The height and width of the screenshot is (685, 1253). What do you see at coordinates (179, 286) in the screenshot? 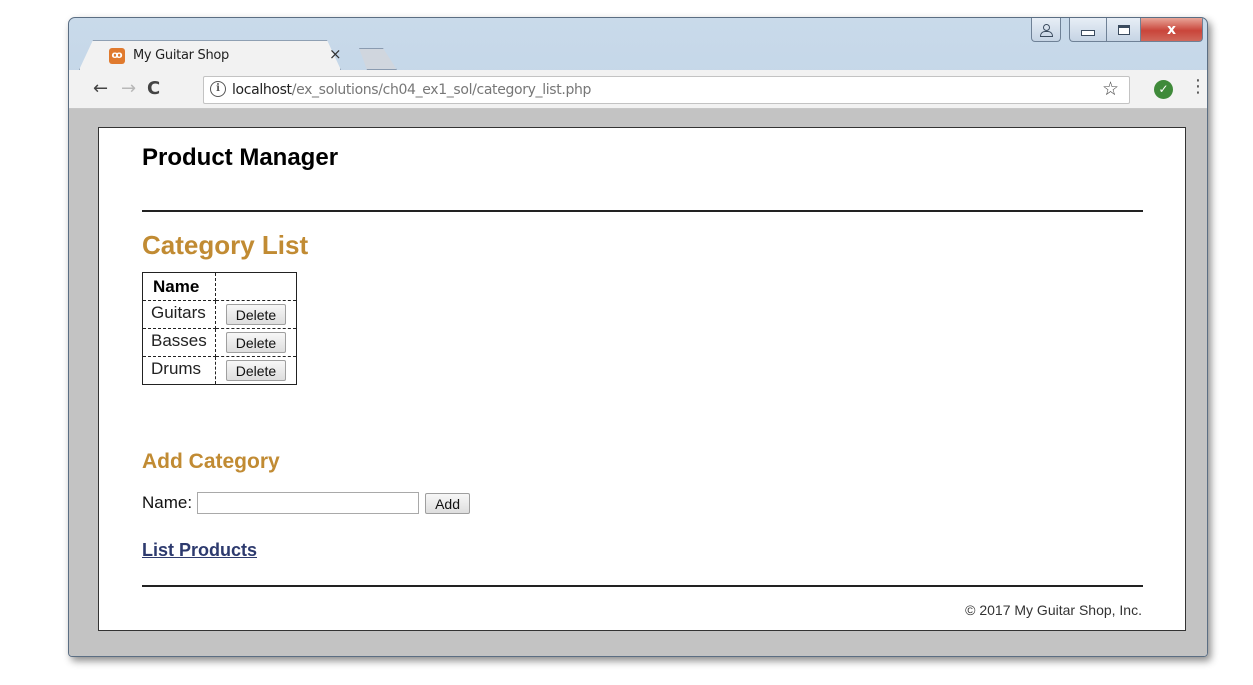
I see `column-header-name: Name` at bounding box center [179, 286].